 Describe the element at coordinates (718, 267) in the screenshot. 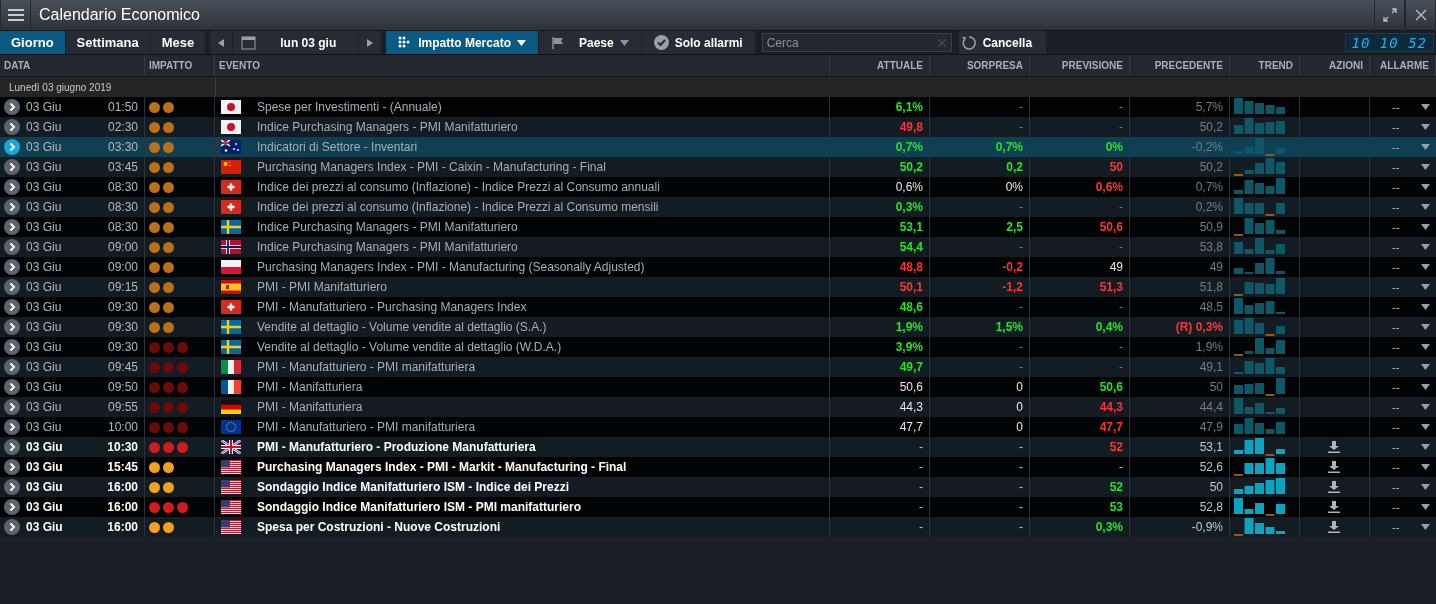

I see `event-row: 03 Giu 09:00 Purchasing Managers Index - PMI - Manufacturing (Seasonally Adjusted) 48,8 -0,2 49 49 --` at that location.